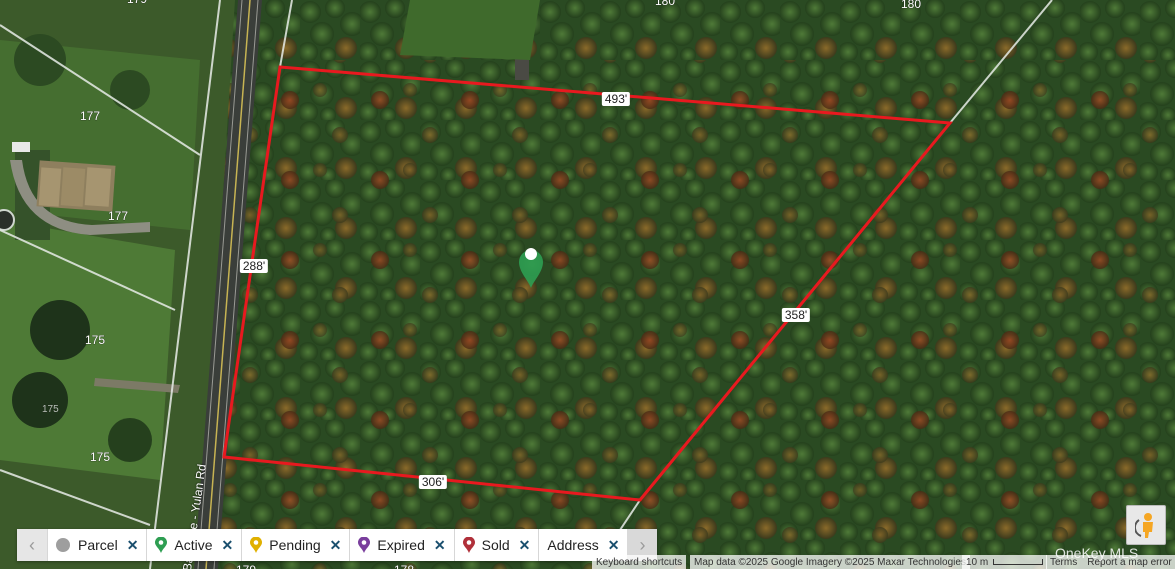 Image resolution: width=1175 pixels, height=569 pixels. What do you see at coordinates (256, 545) in the screenshot?
I see `yellow-pin-icon` at bounding box center [256, 545].